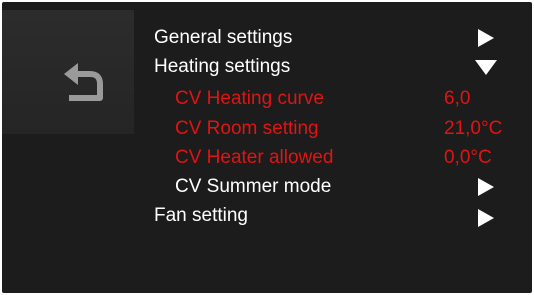 This screenshot has width=534, height=295. I want to click on menu-item-cv-summer-mode: CV Summer mode, so click(267, 187).